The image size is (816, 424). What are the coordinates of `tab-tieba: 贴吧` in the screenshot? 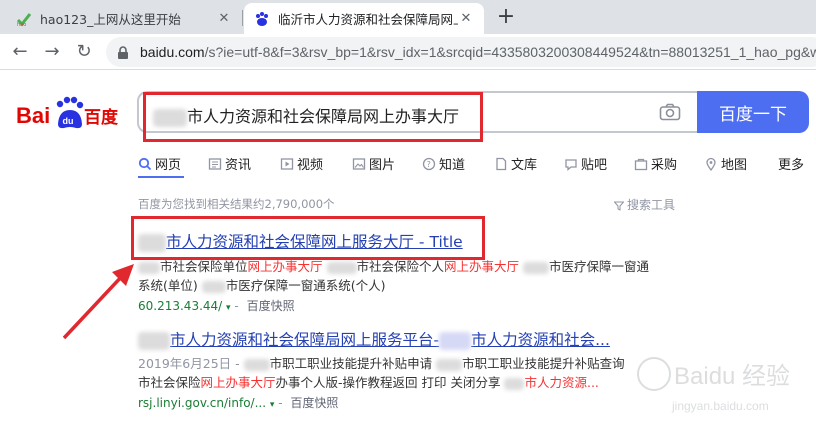 It's located at (585, 163).